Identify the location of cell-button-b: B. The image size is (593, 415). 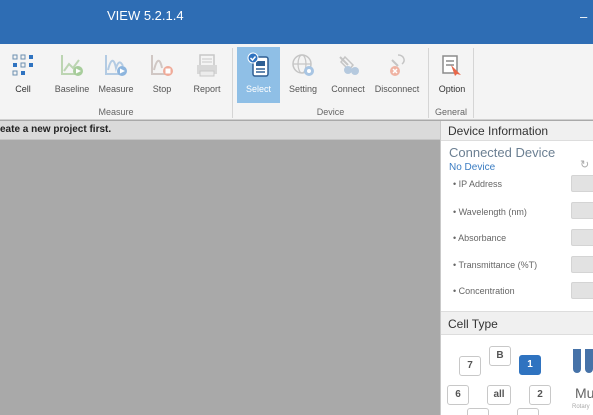
(500, 356).